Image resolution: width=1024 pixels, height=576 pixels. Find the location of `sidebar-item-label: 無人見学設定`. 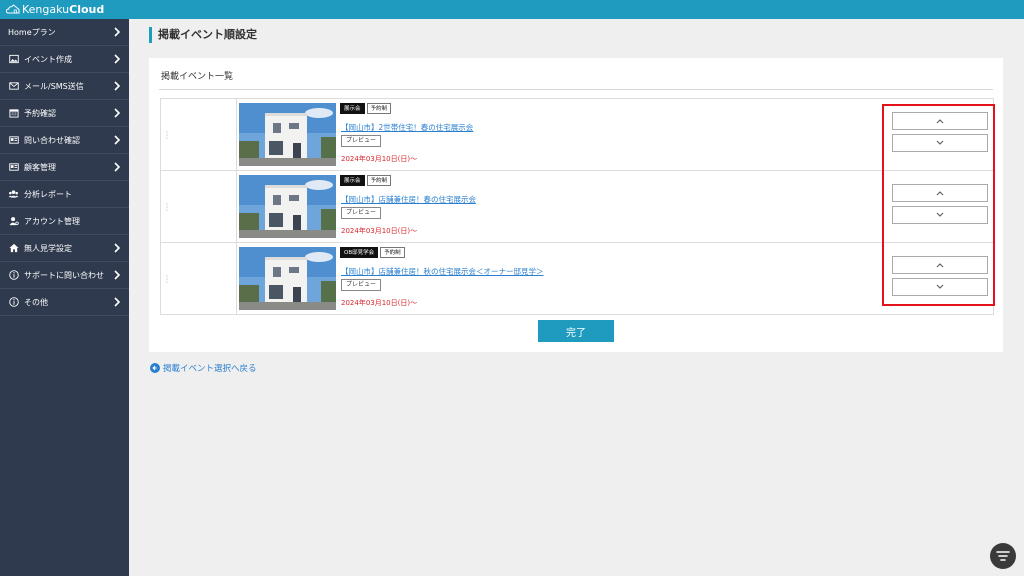

sidebar-item-label: 無人見学設定 is located at coordinates (48, 248).